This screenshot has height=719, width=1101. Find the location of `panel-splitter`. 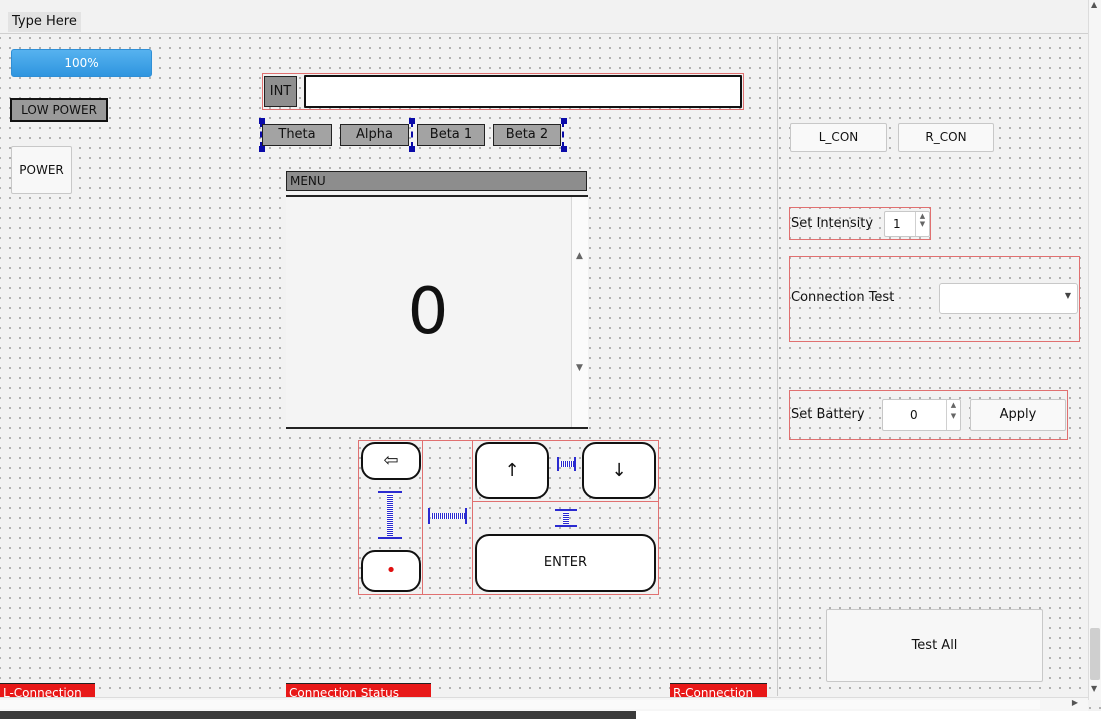

panel-splitter is located at coordinates (777, 366).